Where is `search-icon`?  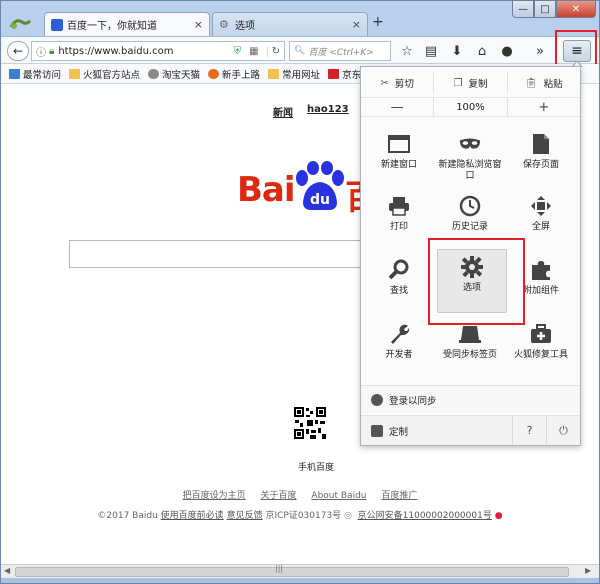 search-icon is located at coordinates (399, 270).